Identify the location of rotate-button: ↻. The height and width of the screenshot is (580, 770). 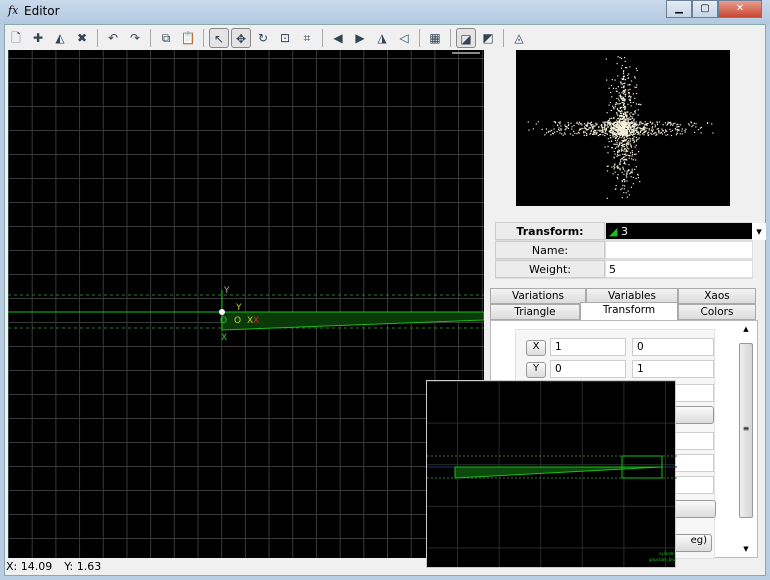
(263, 38).